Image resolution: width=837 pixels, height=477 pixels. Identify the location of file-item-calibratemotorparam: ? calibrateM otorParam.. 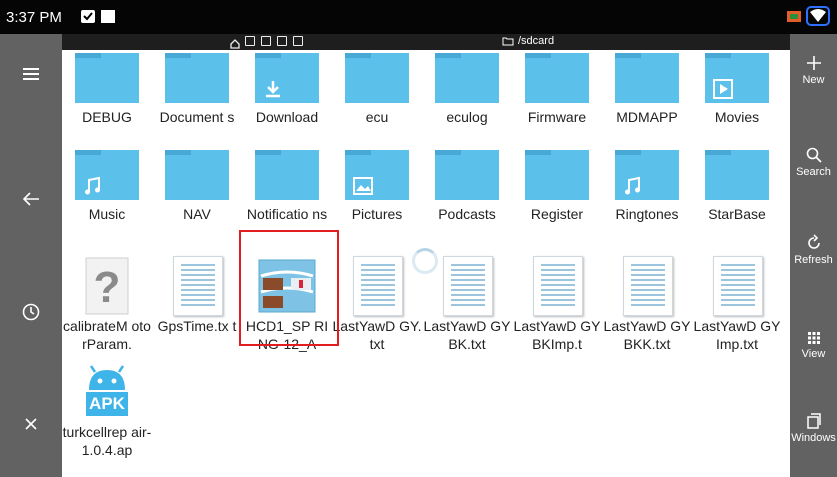
(107, 305).